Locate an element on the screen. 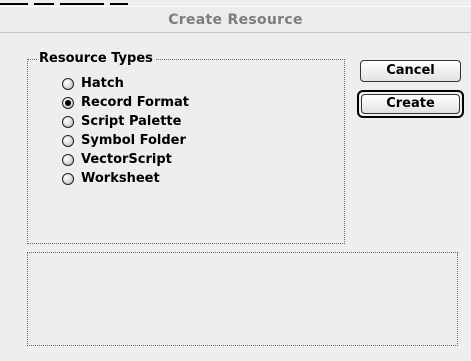 The width and height of the screenshot is (471, 361). radio-label: Script Palette is located at coordinates (131, 121).